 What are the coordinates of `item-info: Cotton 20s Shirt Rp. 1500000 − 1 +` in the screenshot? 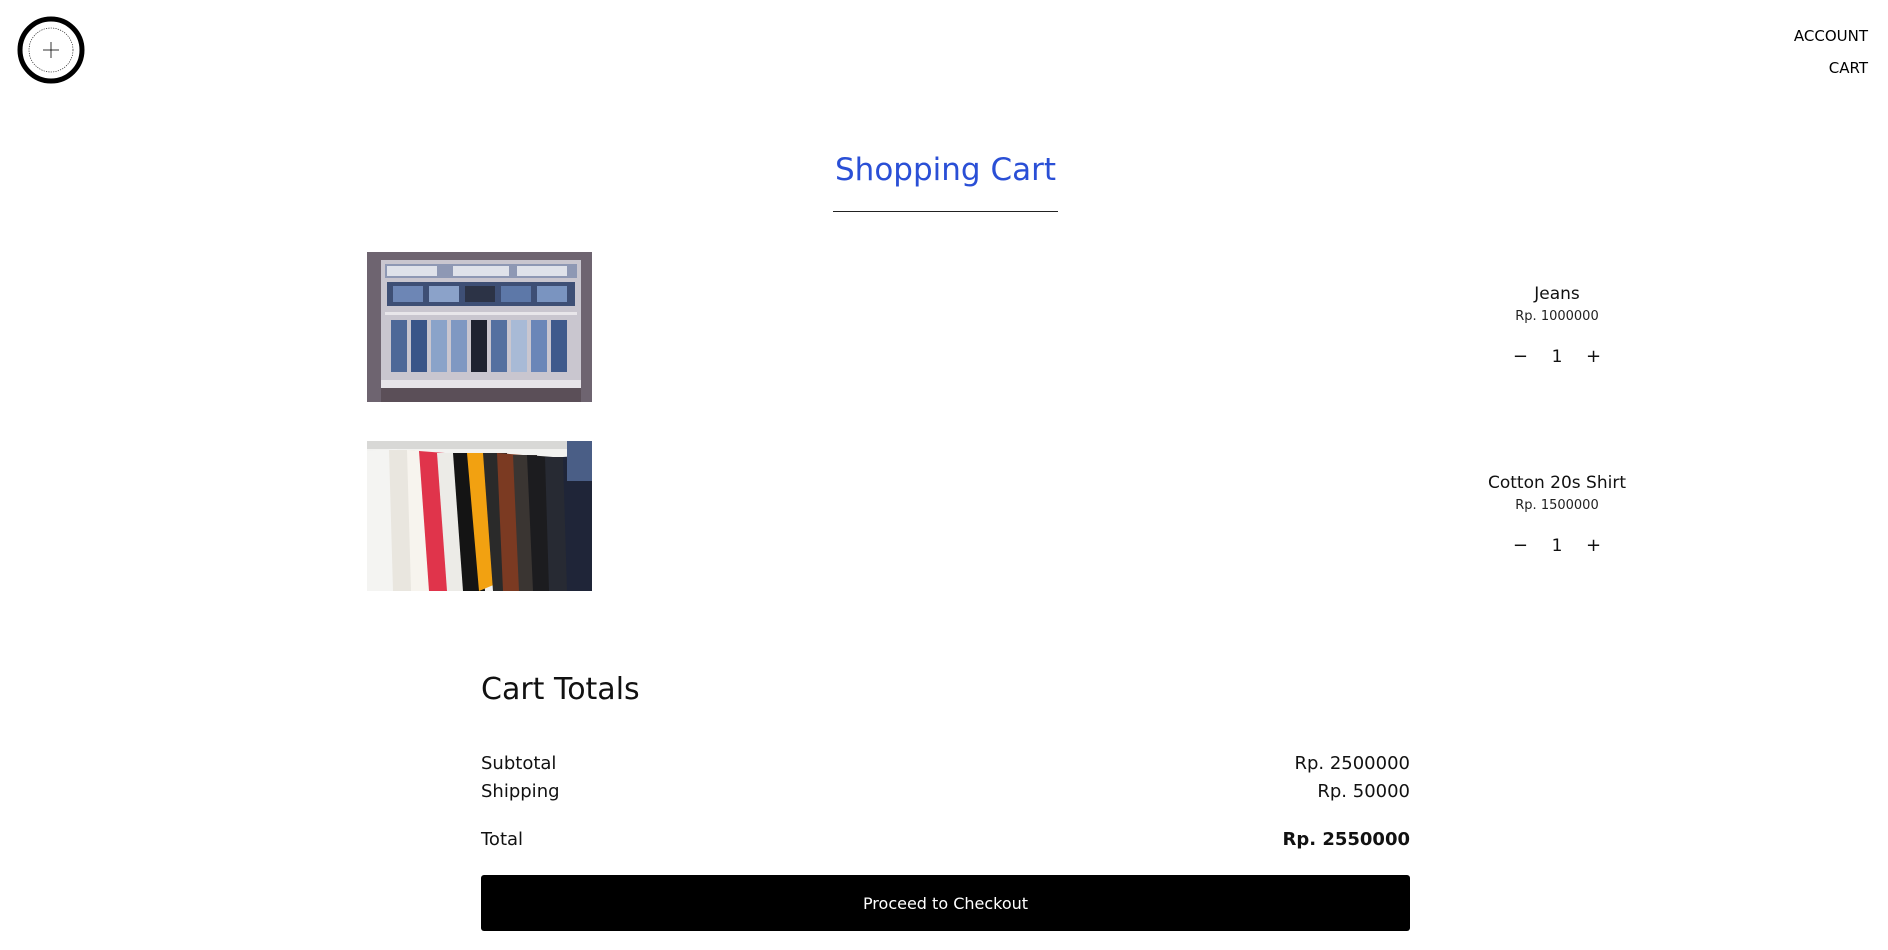 It's located at (1557, 499).